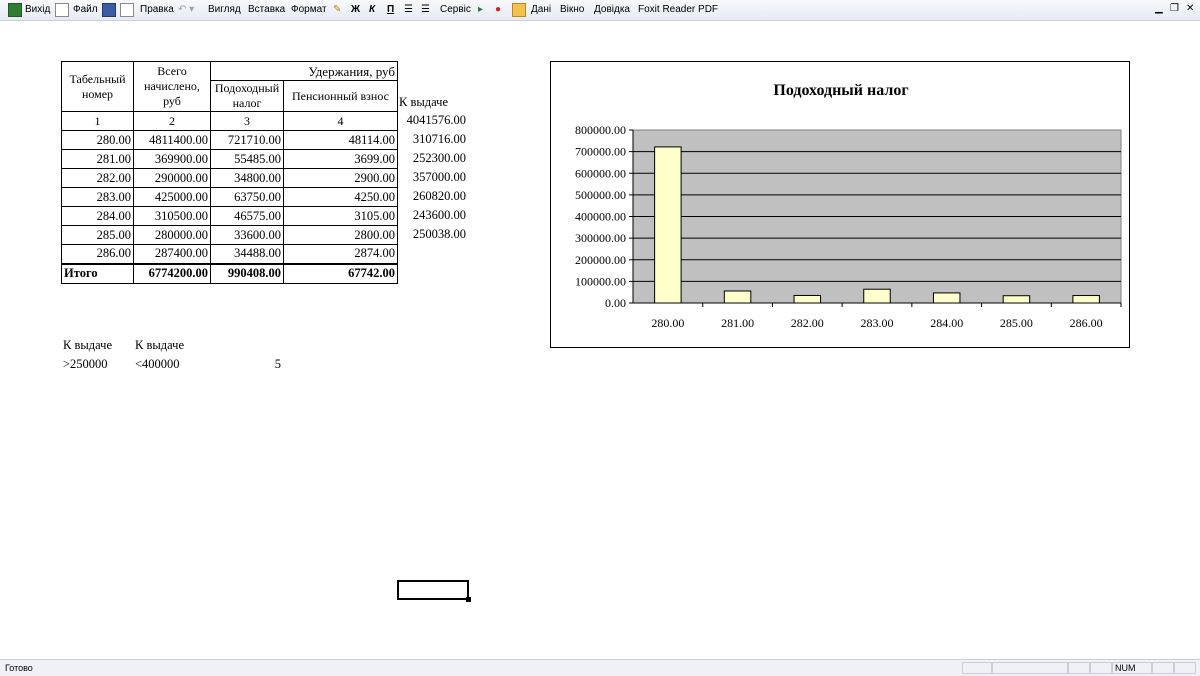 This screenshot has height=676, width=1200. What do you see at coordinates (340, 273) in the screenshot?
I see `totals-pension: 67742.00` at bounding box center [340, 273].